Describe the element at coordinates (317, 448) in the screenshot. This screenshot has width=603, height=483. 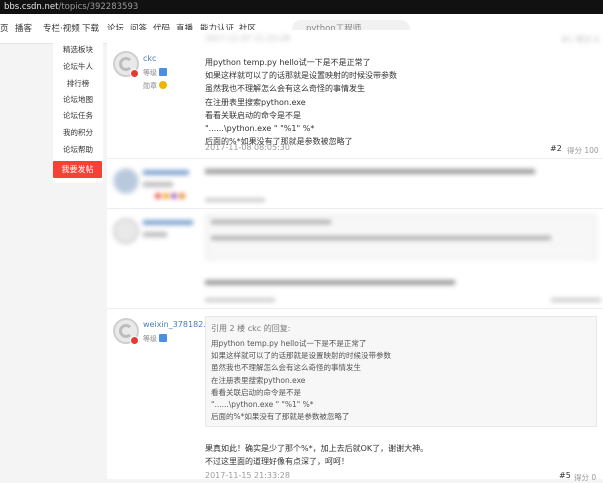
I see `reply-line: 果真如此！确实是少了那个%*，加上去后就OK了，谢谢大神。` at that location.